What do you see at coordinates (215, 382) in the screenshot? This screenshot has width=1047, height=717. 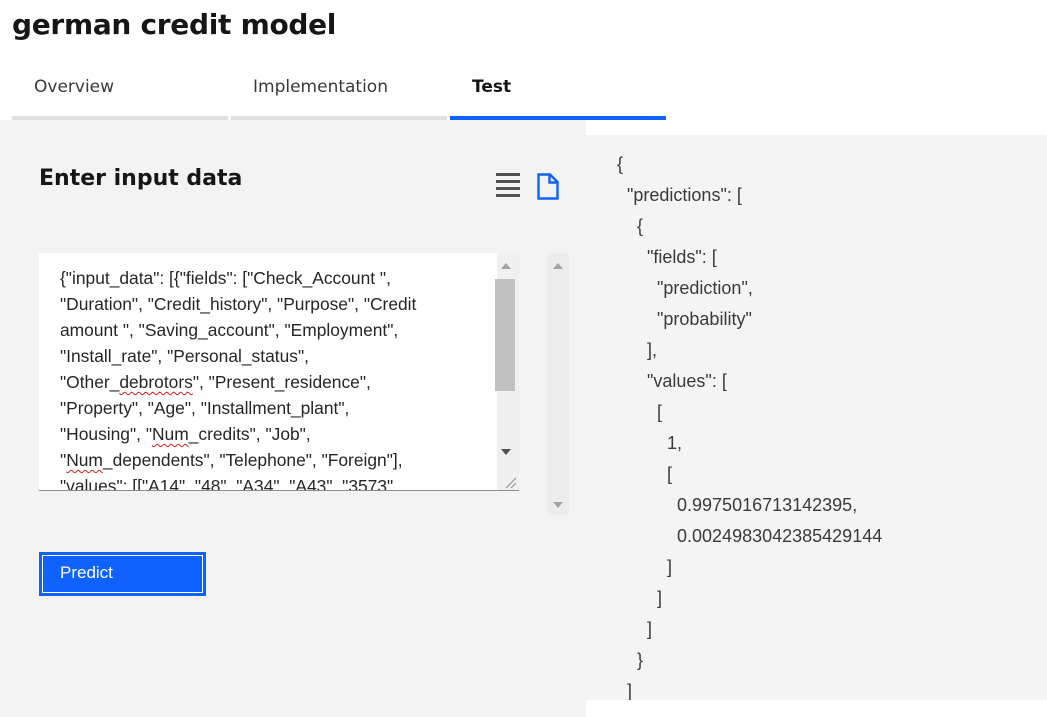 I see `input-line: "Other_debrotors", "Present_residence",` at bounding box center [215, 382].